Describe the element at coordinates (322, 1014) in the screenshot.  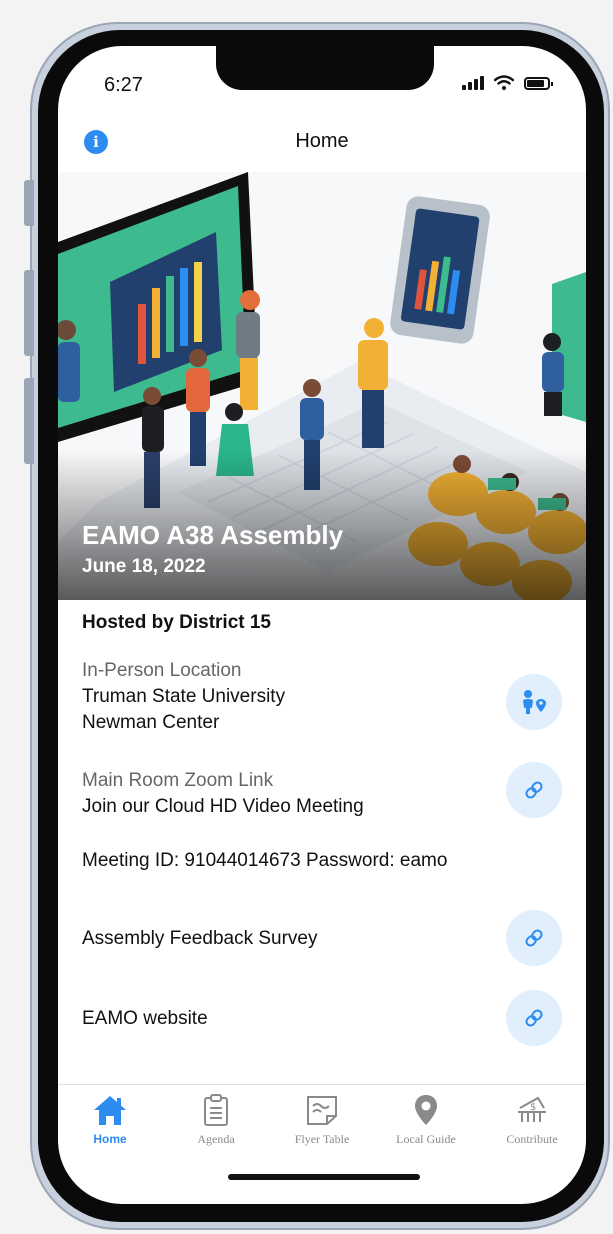
I see `website-link-text: EAMO website` at that location.